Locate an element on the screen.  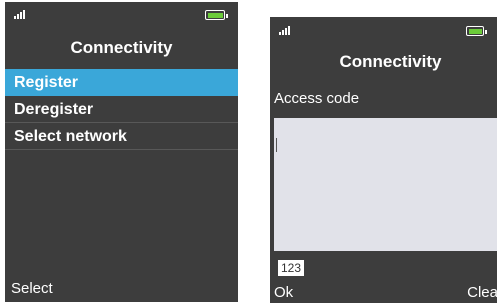
menu-item-deregister: Deregister is located at coordinates (121, 109).